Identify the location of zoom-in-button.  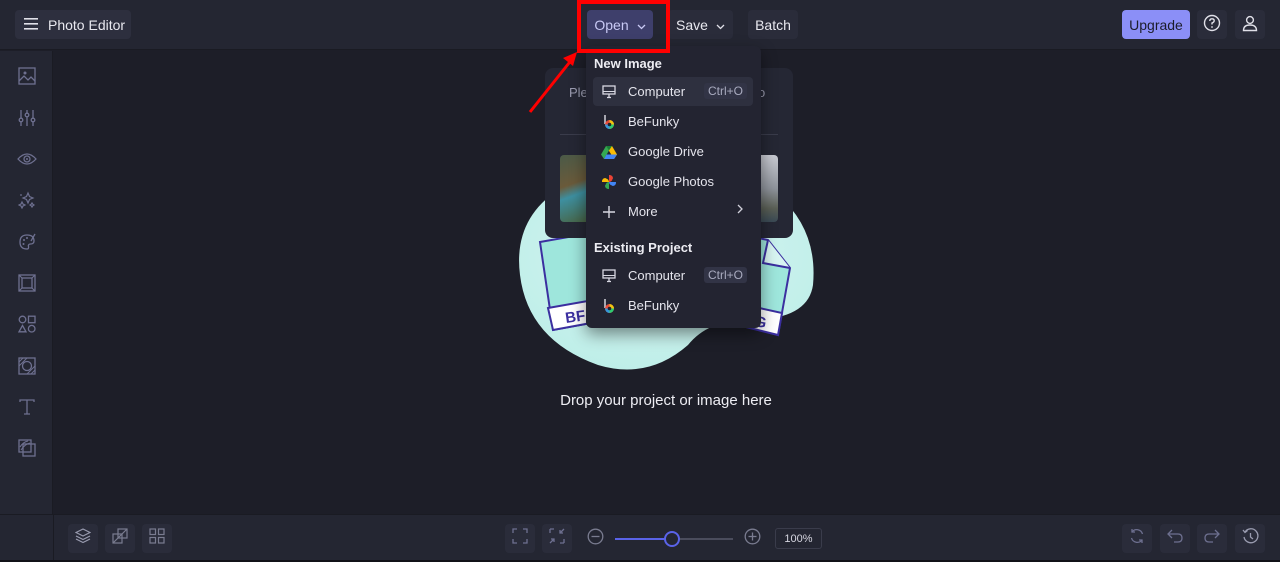
(752, 538).